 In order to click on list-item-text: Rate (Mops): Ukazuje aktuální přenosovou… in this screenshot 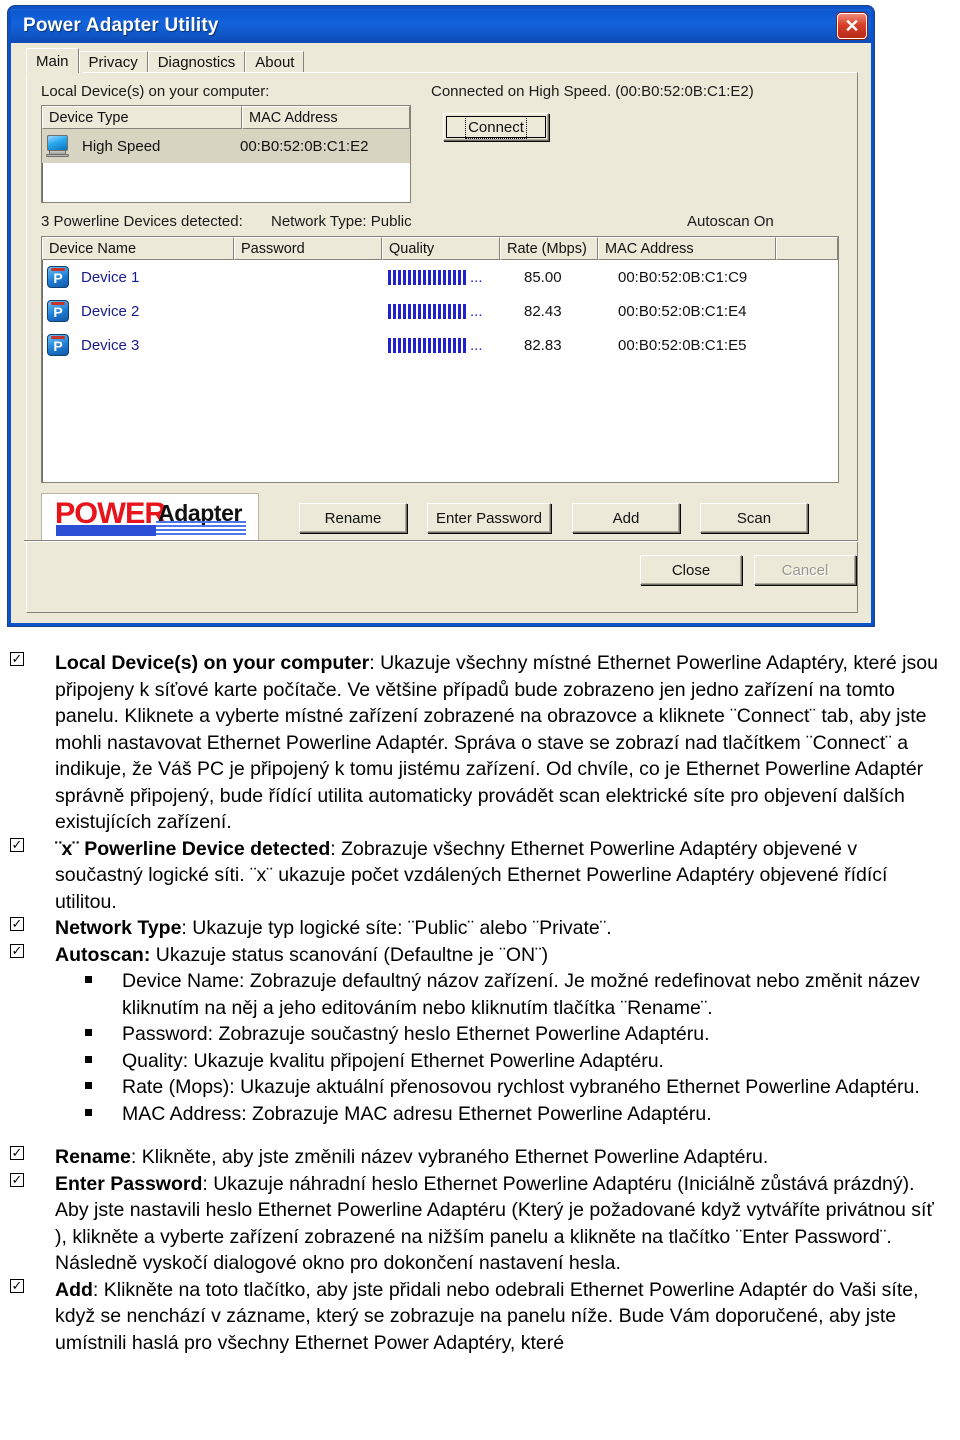, I will do `click(480, 1087)`.